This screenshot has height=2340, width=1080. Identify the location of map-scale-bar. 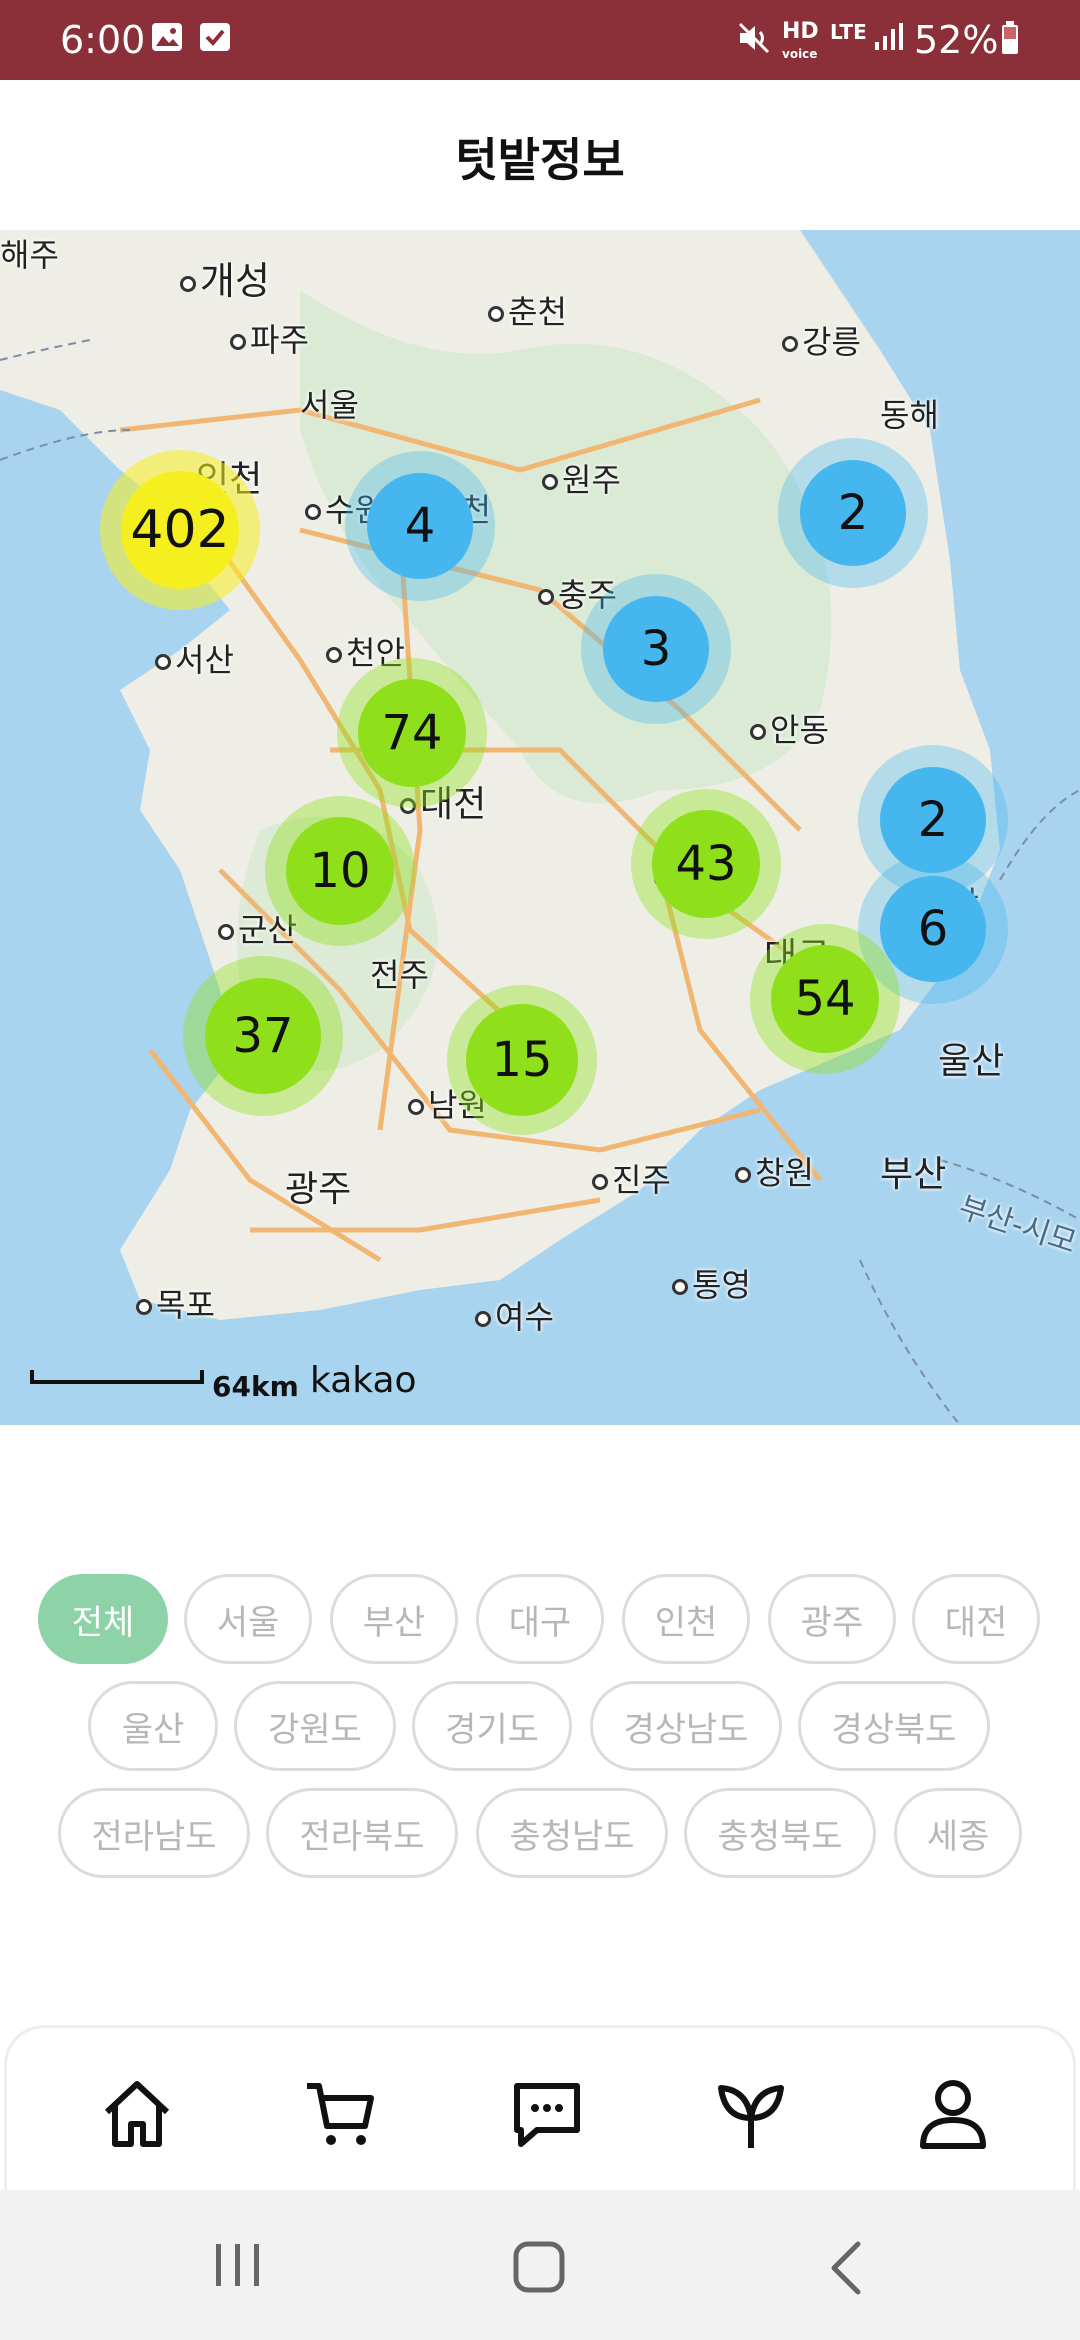
(117, 1377).